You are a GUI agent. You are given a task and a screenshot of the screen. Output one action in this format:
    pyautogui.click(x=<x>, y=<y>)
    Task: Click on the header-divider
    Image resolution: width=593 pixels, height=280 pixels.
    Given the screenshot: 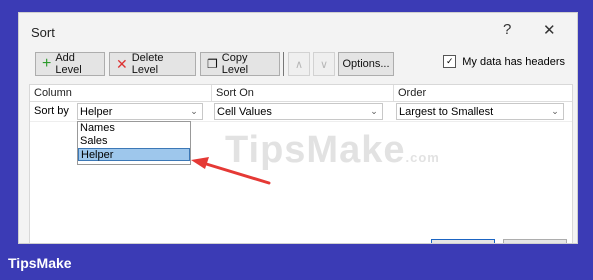 What is the action you would take?
    pyautogui.click(x=301, y=101)
    